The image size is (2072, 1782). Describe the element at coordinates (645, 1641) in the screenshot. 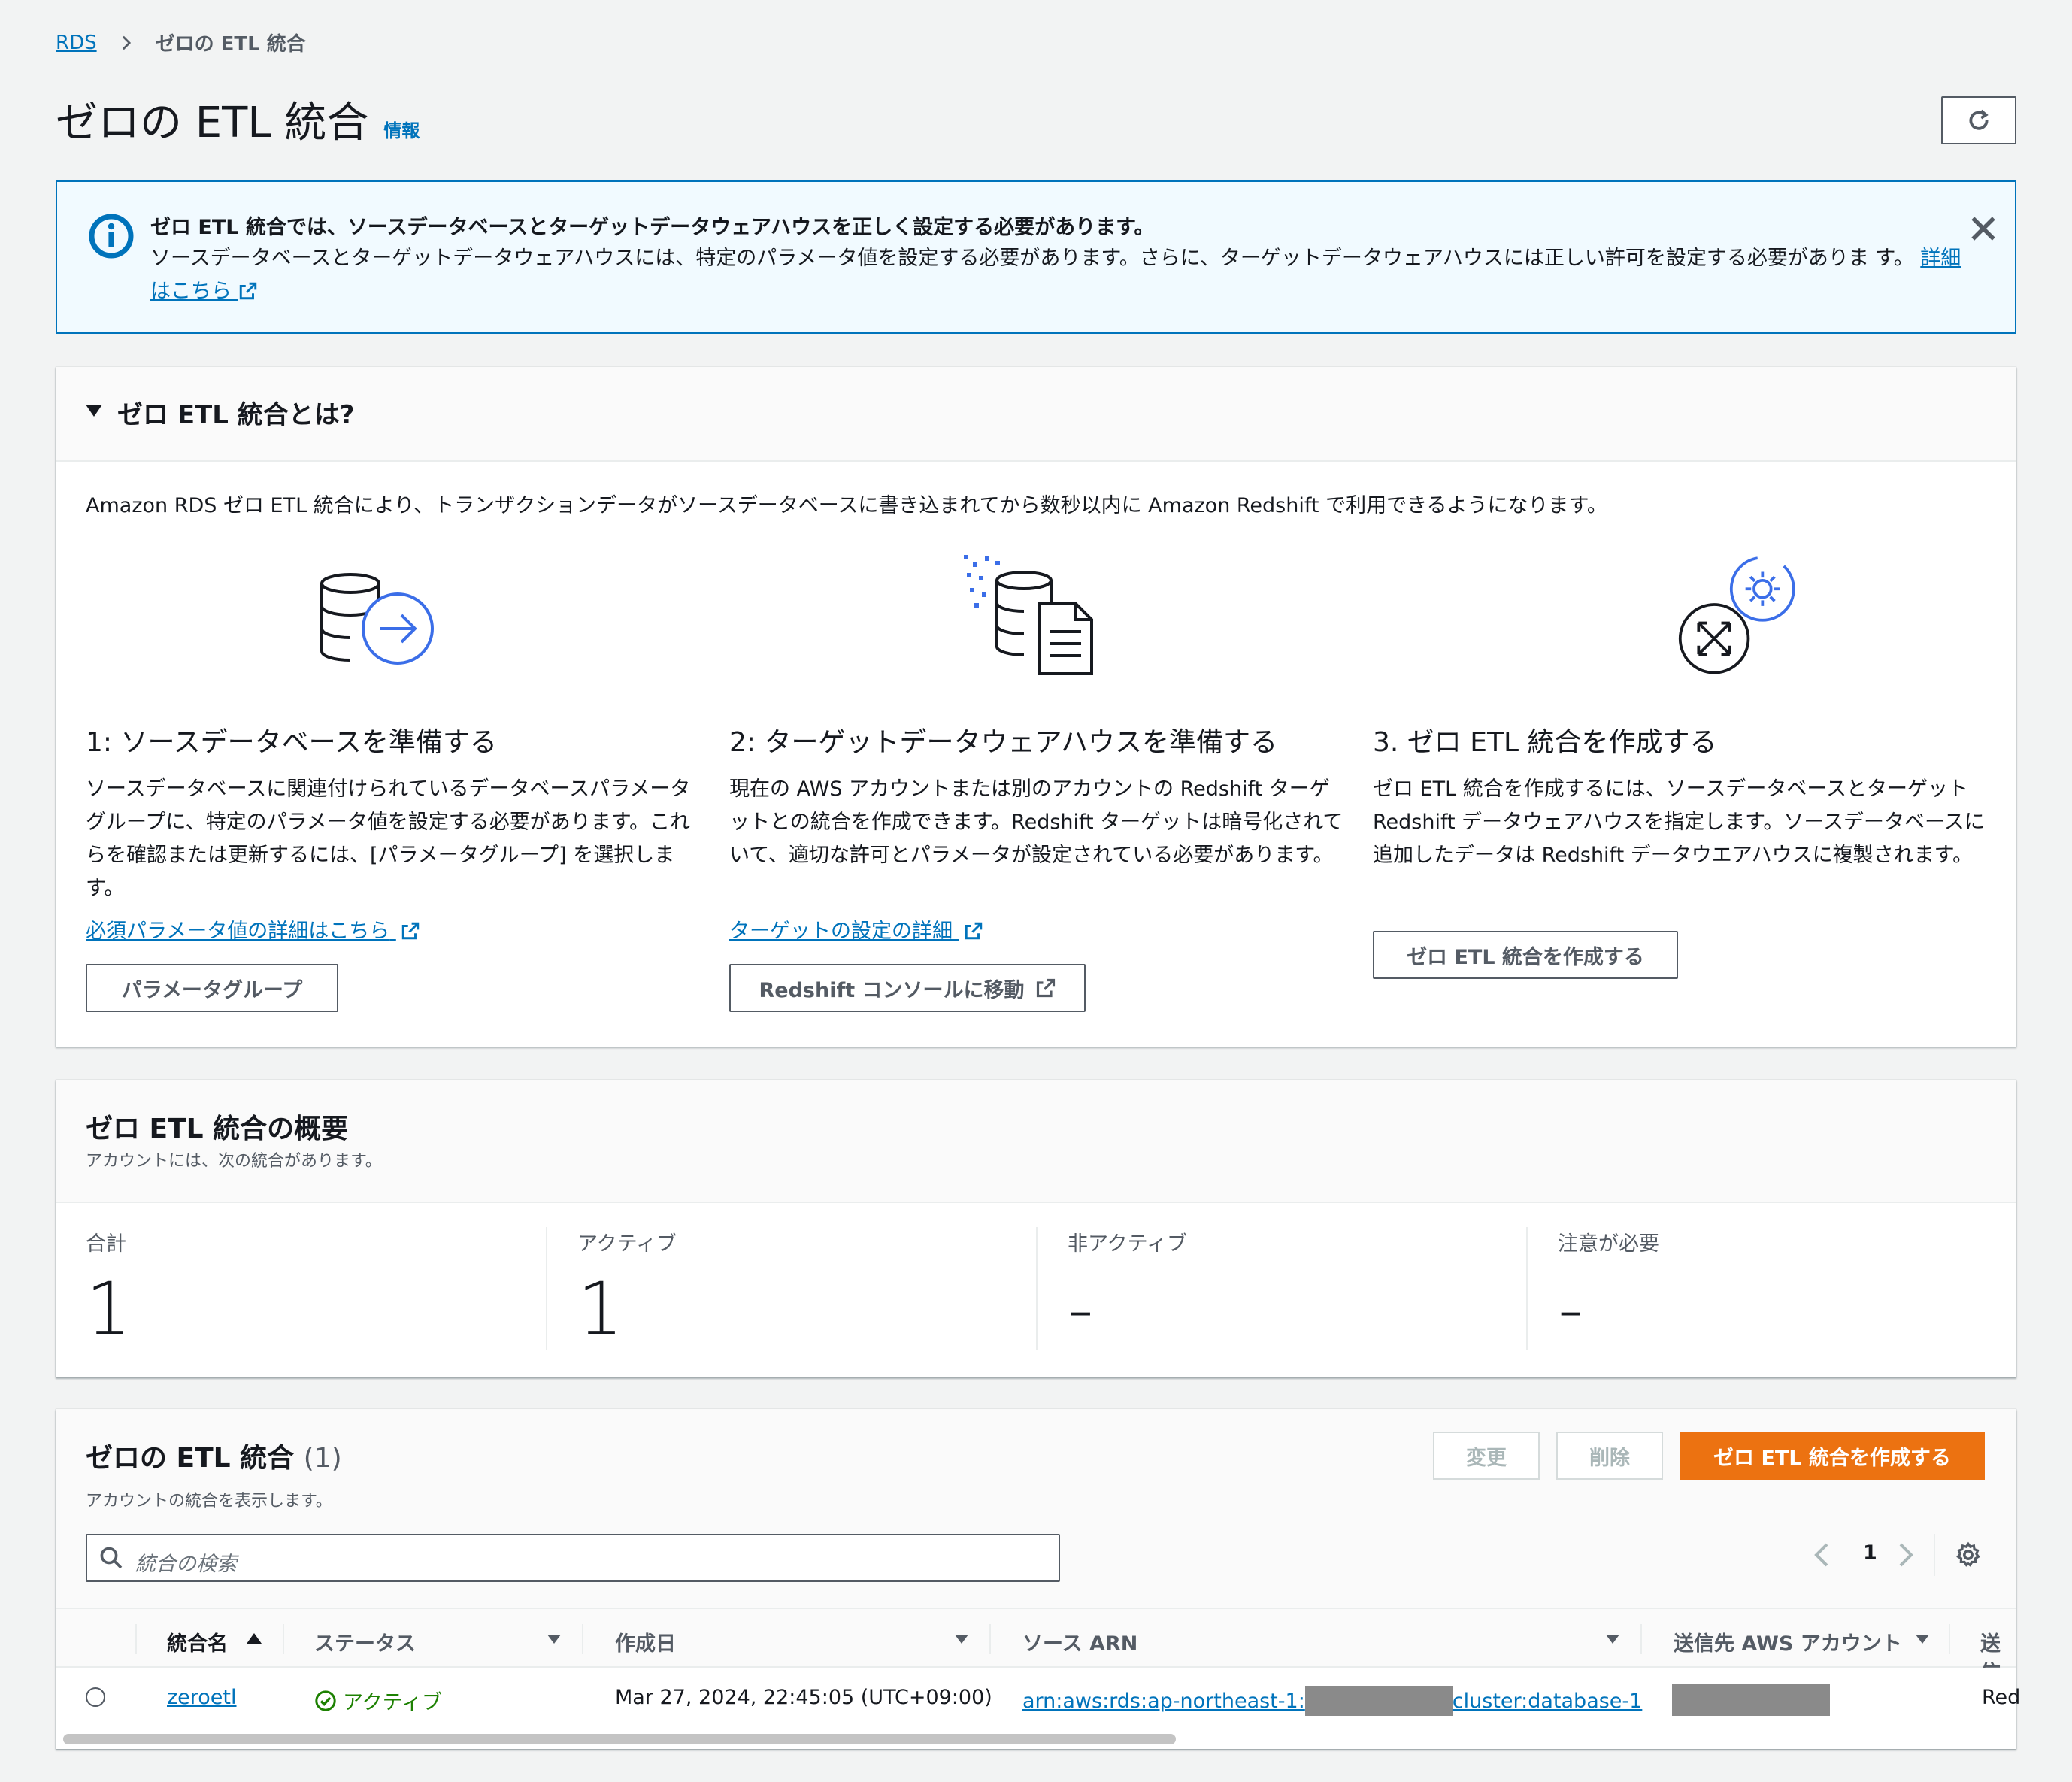

I see `column-header-created: 作成日` at that location.